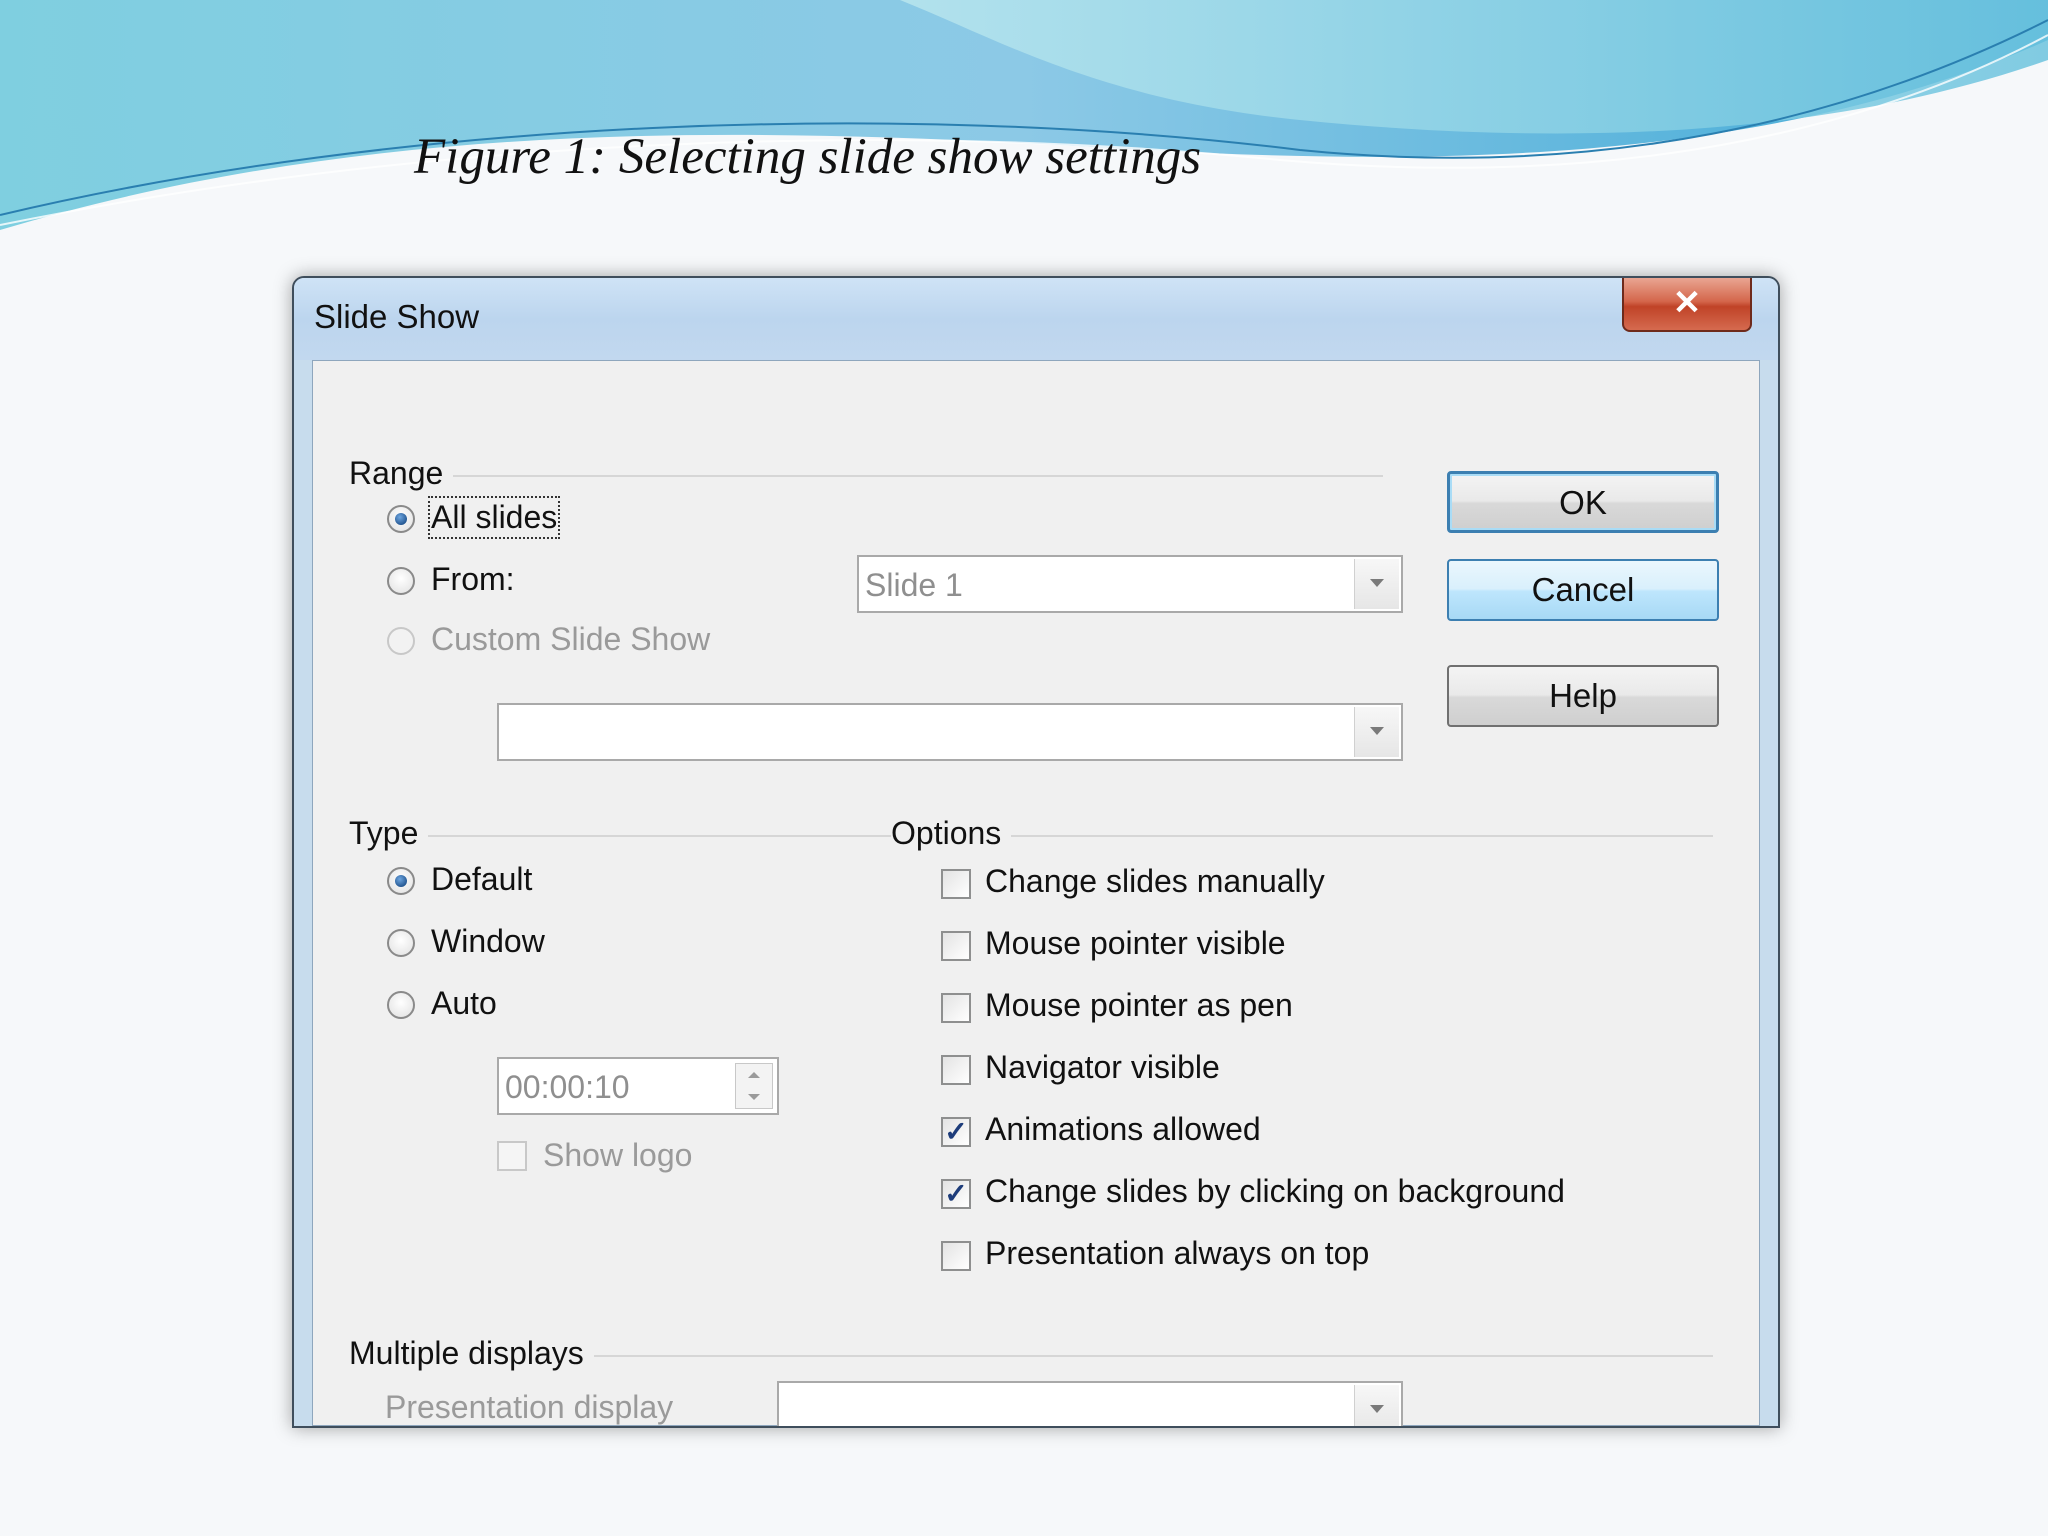 This screenshot has width=2048, height=1536. I want to click on from-slide-select: Slide 1, so click(1130, 584).